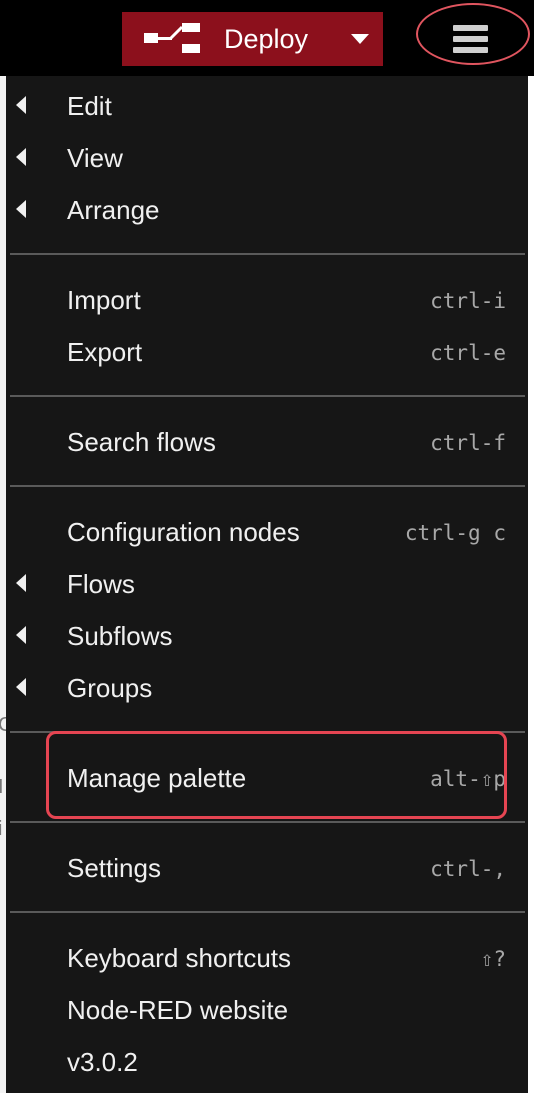  What do you see at coordinates (95, 158) in the screenshot?
I see `menu-item-label: View` at bounding box center [95, 158].